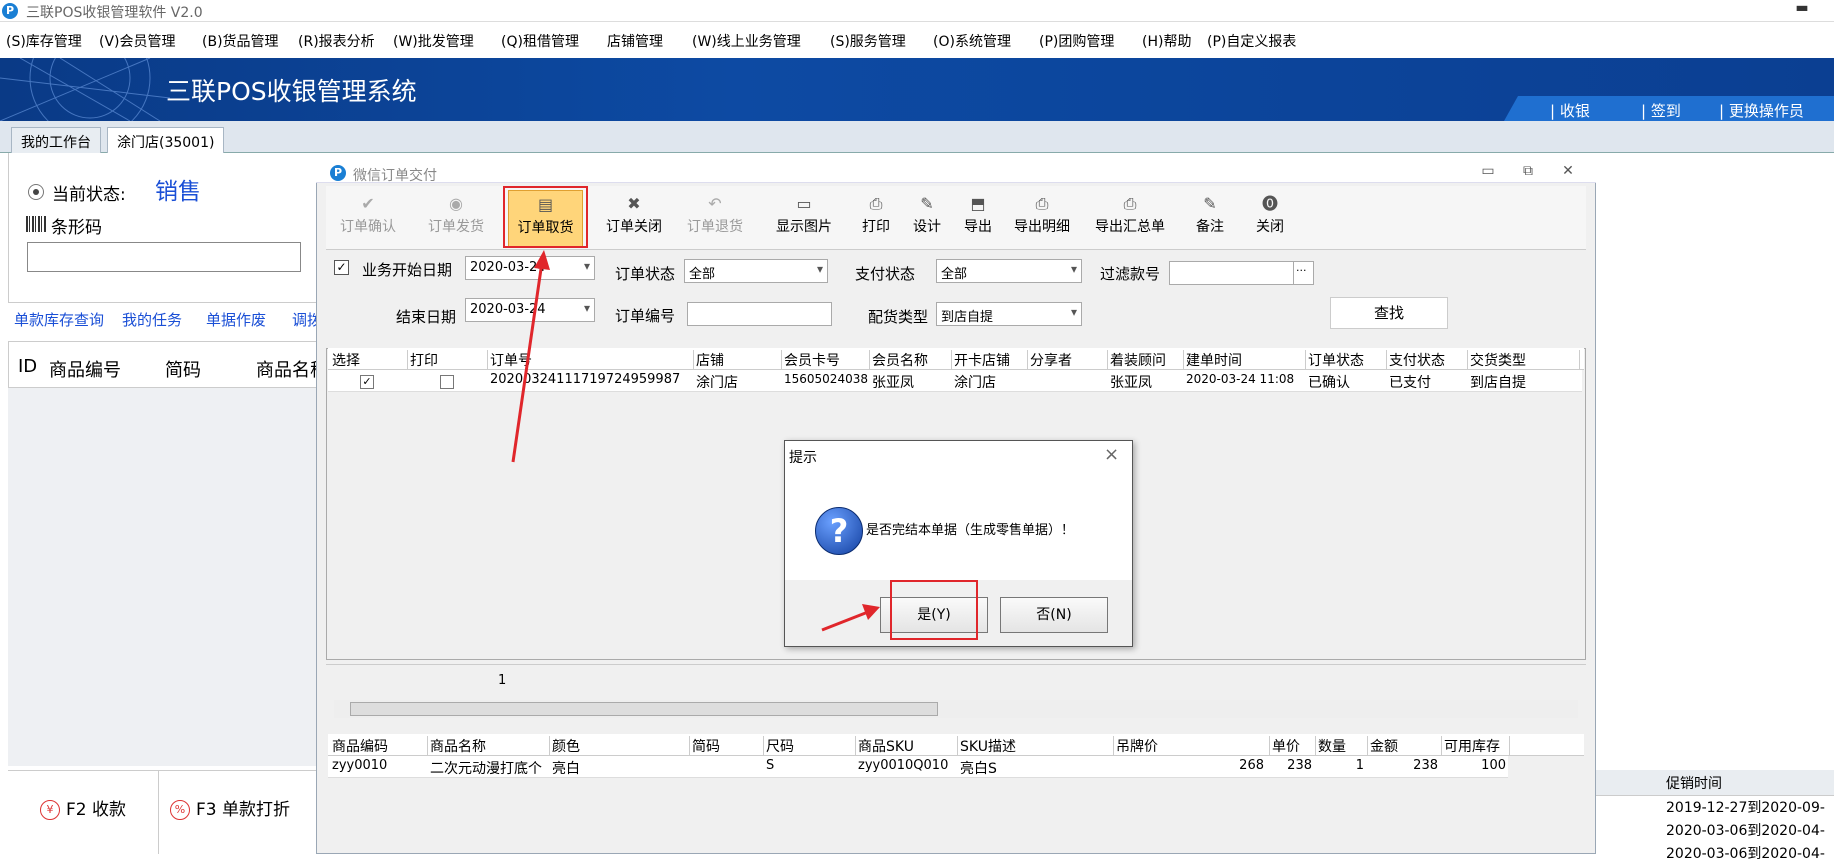  What do you see at coordinates (540, 41) in the screenshot?
I see `menu-rental: (Q)租借管理` at bounding box center [540, 41].